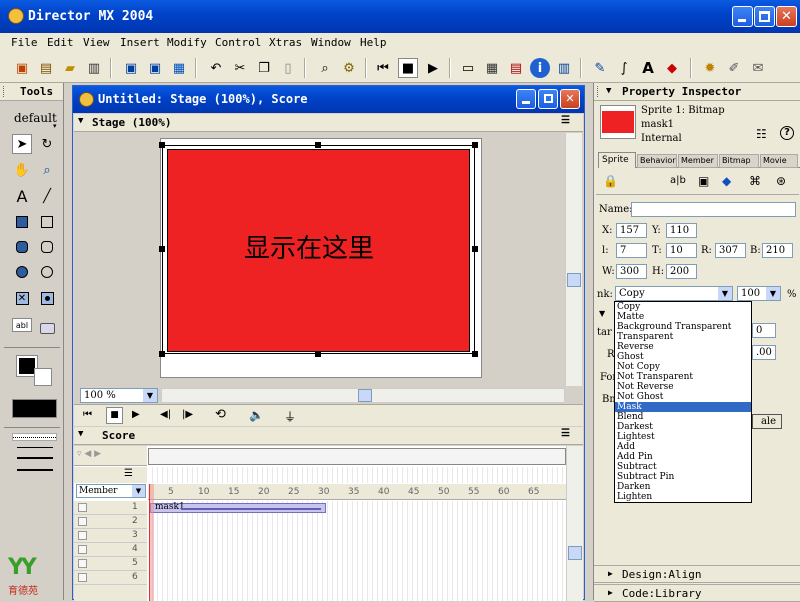 The height and width of the screenshot is (602, 800). Describe the element at coordinates (331, 42) in the screenshot. I see `menu-window: Window` at that location.